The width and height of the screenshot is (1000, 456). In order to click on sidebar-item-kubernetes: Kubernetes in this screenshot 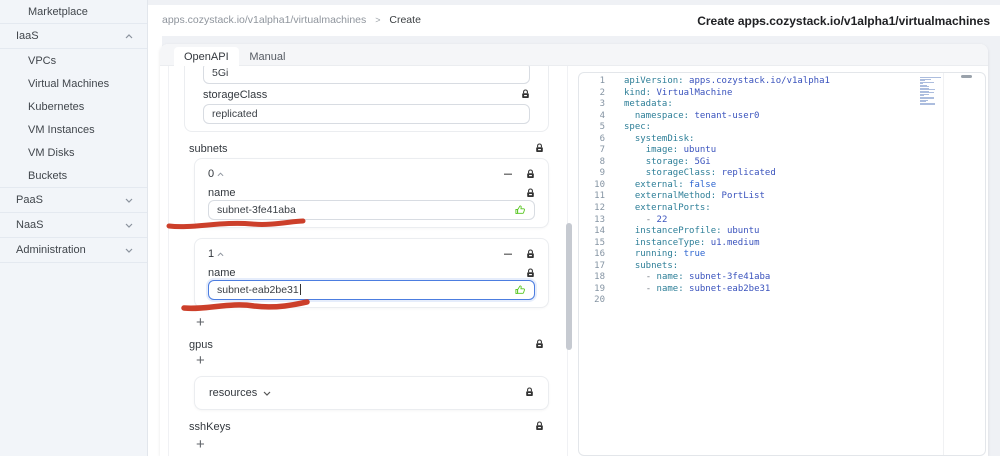, I will do `click(73, 106)`.